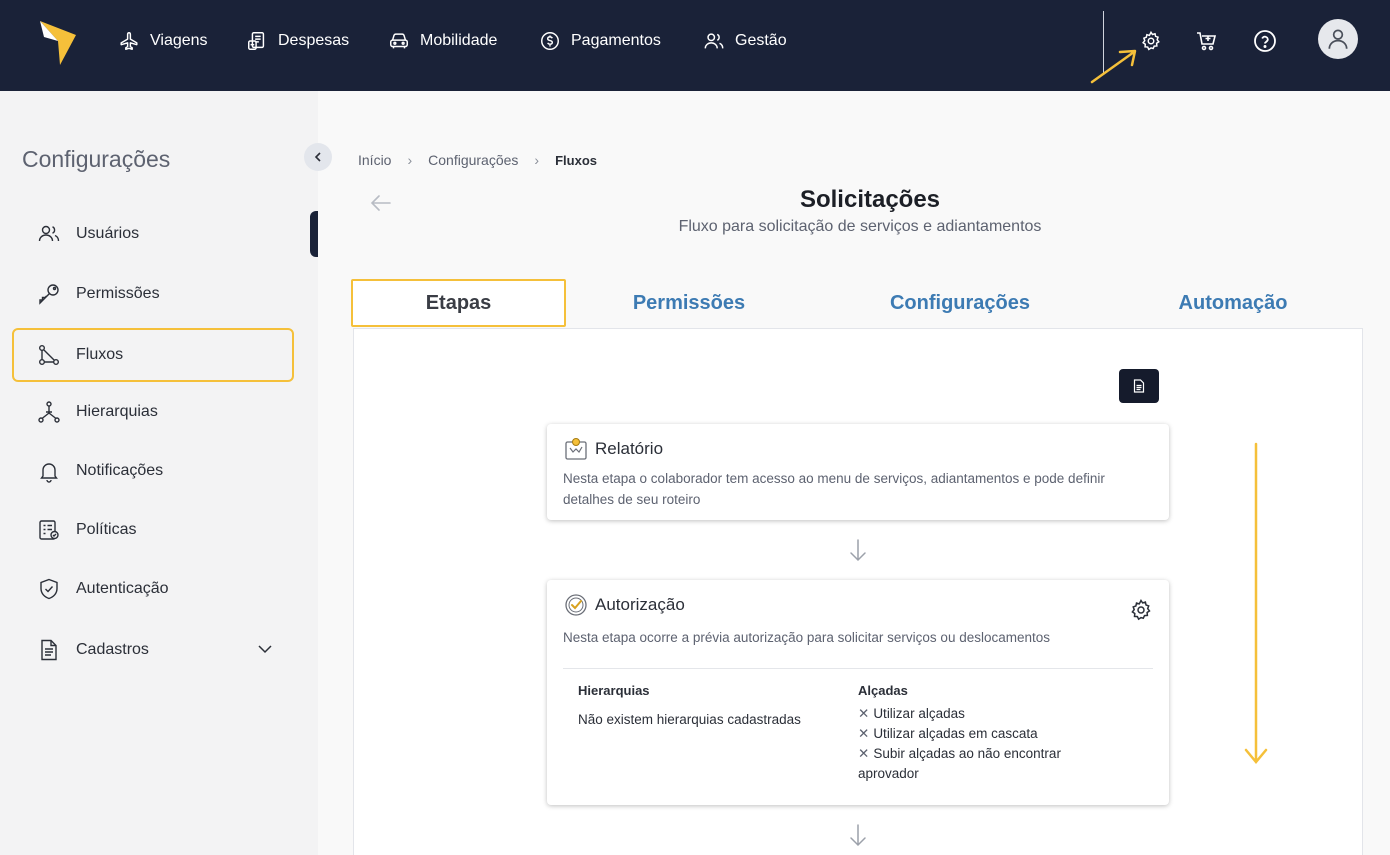 This screenshot has height=855, width=1390. Describe the element at coordinates (550, 41) in the screenshot. I see `dollar-icon` at that location.